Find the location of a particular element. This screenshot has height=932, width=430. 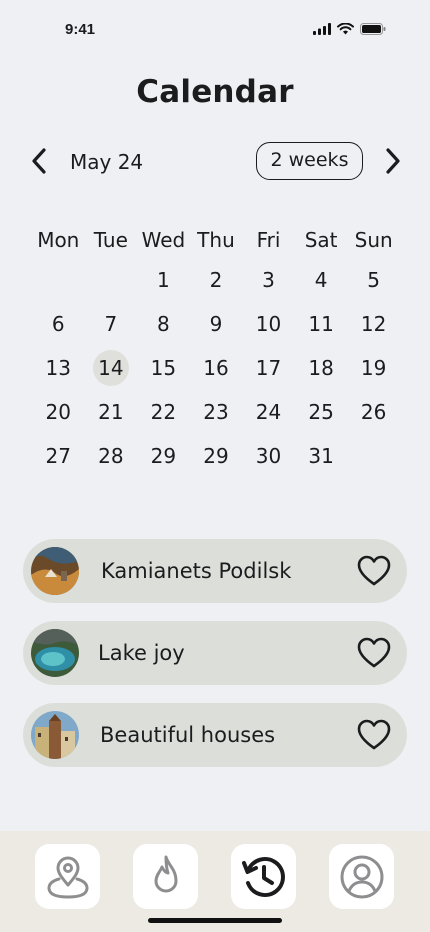

calendar-day-number: 15 is located at coordinates (163, 368).